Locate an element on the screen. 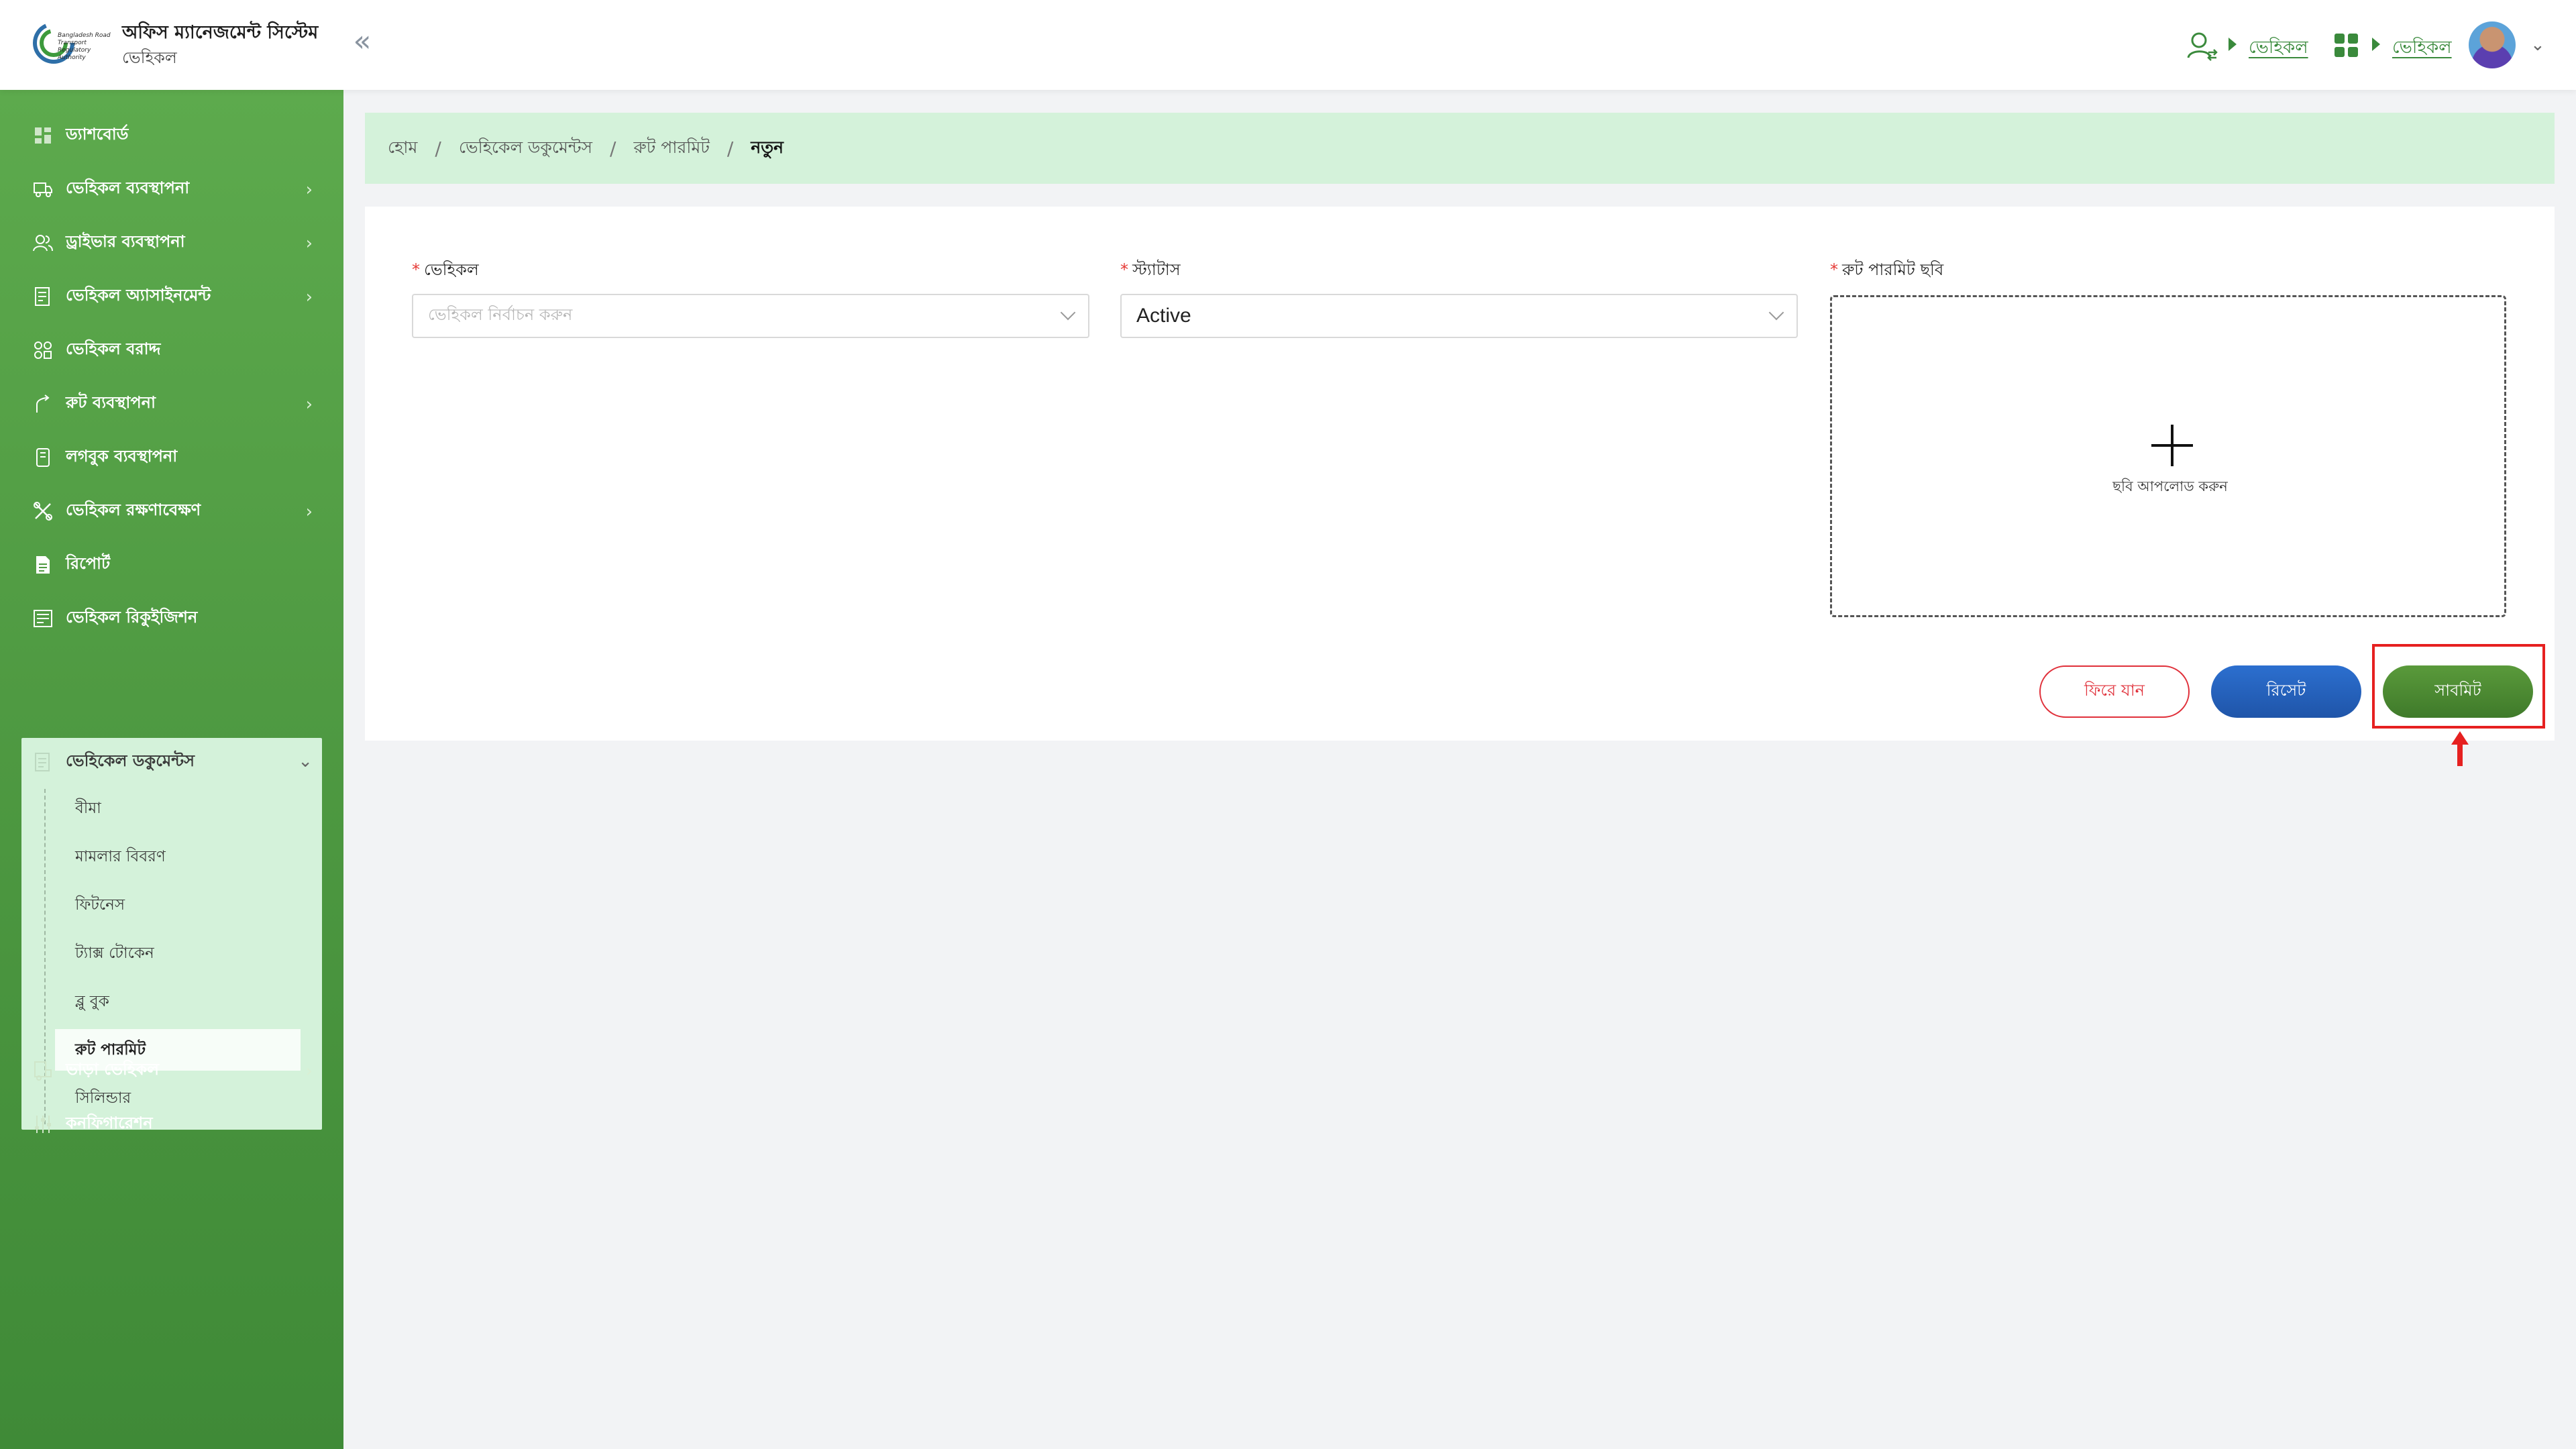 This screenshot has width=2576, height=1449. vehicle-select: ভেহিকল নির্বাচন করুন is located at coordinates (750, 316).